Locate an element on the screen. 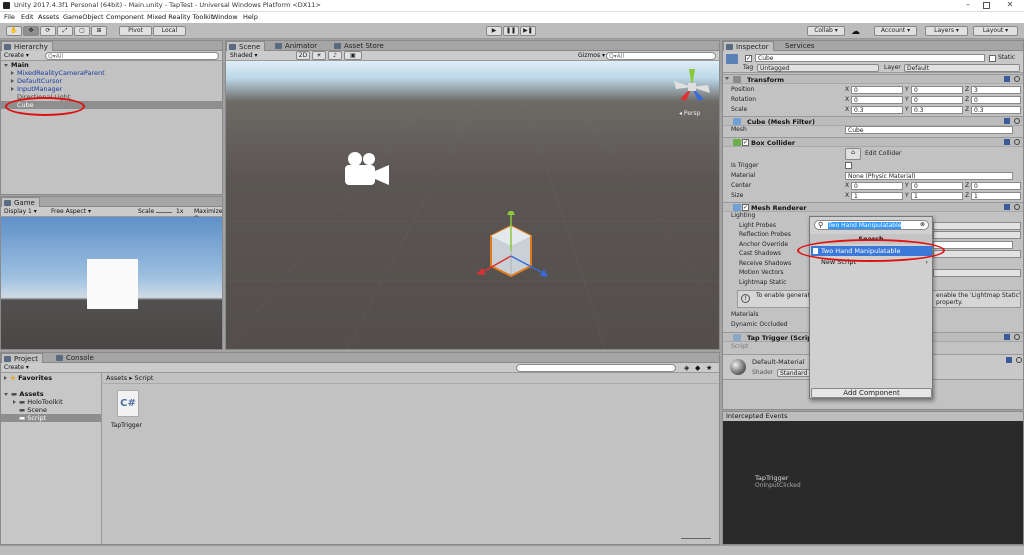 The height and width of the screenshot is (555, 1024). step-button: ▶❚ is located at coordinates (528, 31).